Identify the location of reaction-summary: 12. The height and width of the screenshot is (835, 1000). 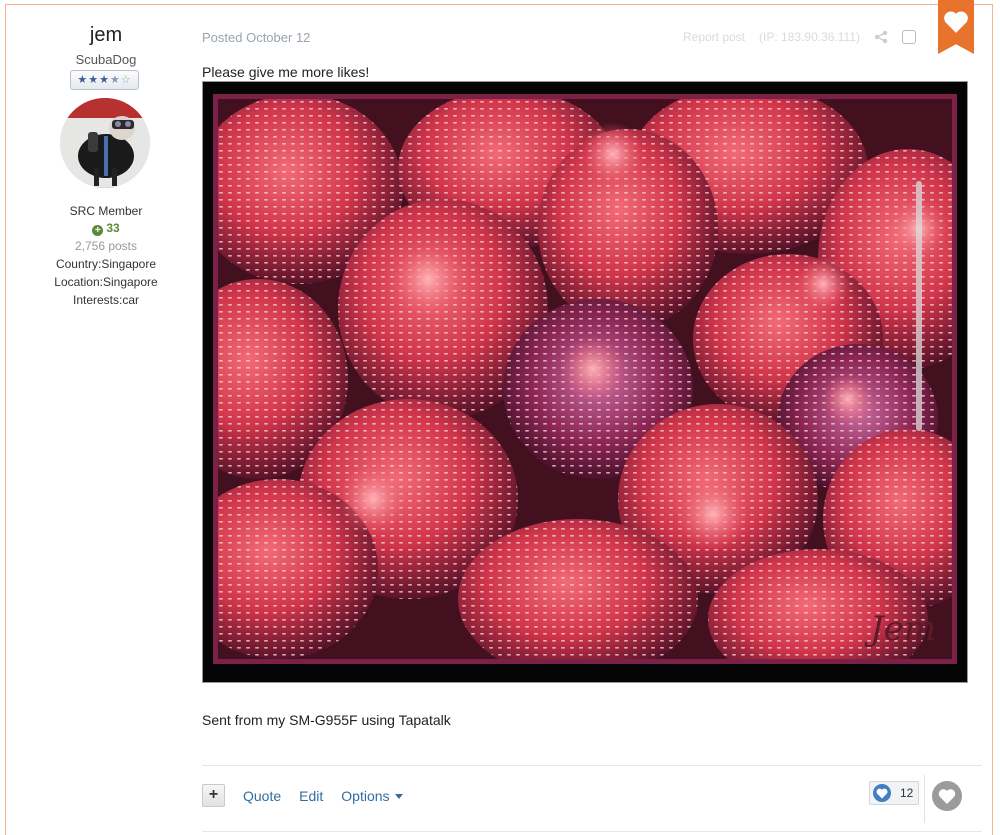
(894, 793).